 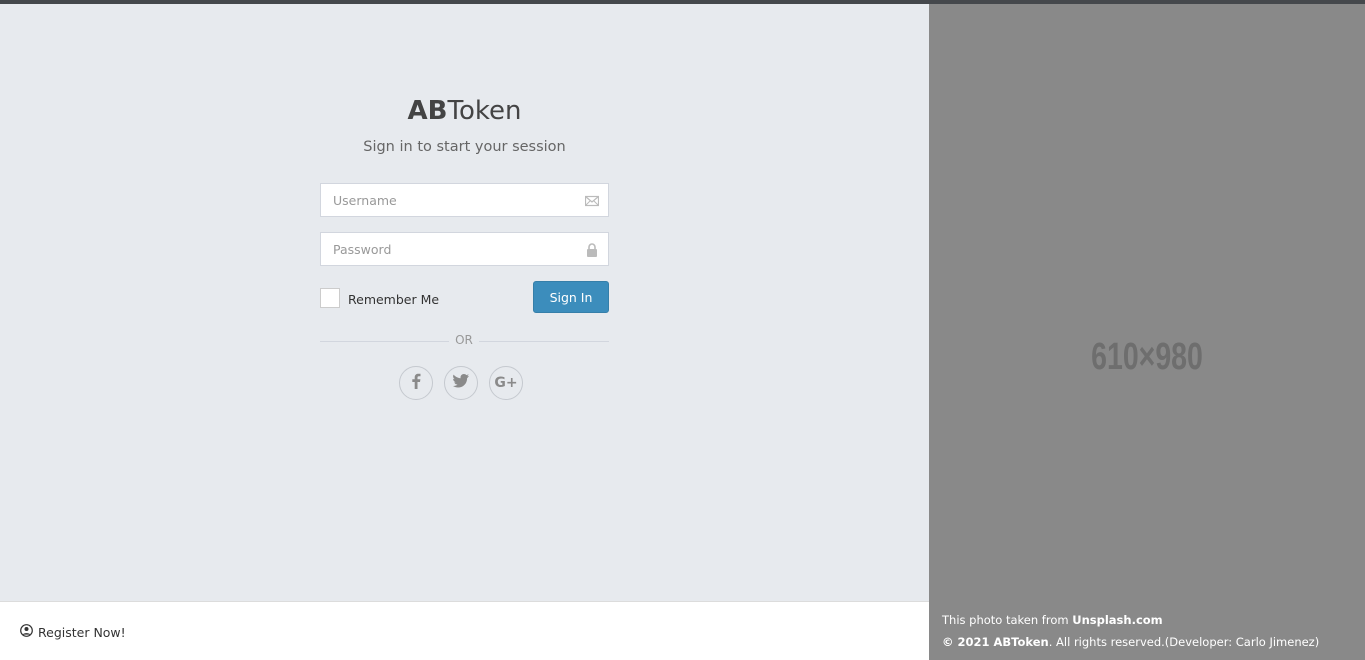 I want to click on register-link: Register Now!, so click(x=73, y=632).